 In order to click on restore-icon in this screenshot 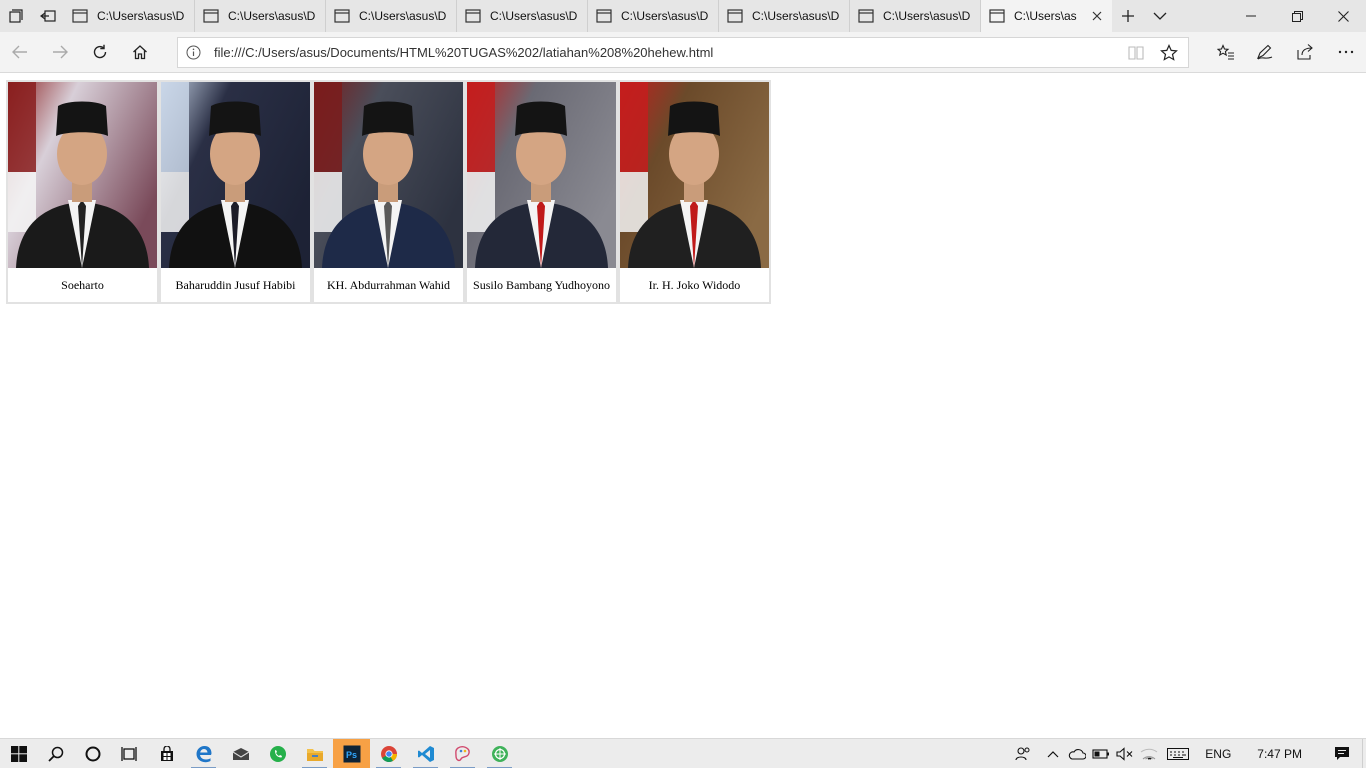, I will do `click(1297, 16)`.